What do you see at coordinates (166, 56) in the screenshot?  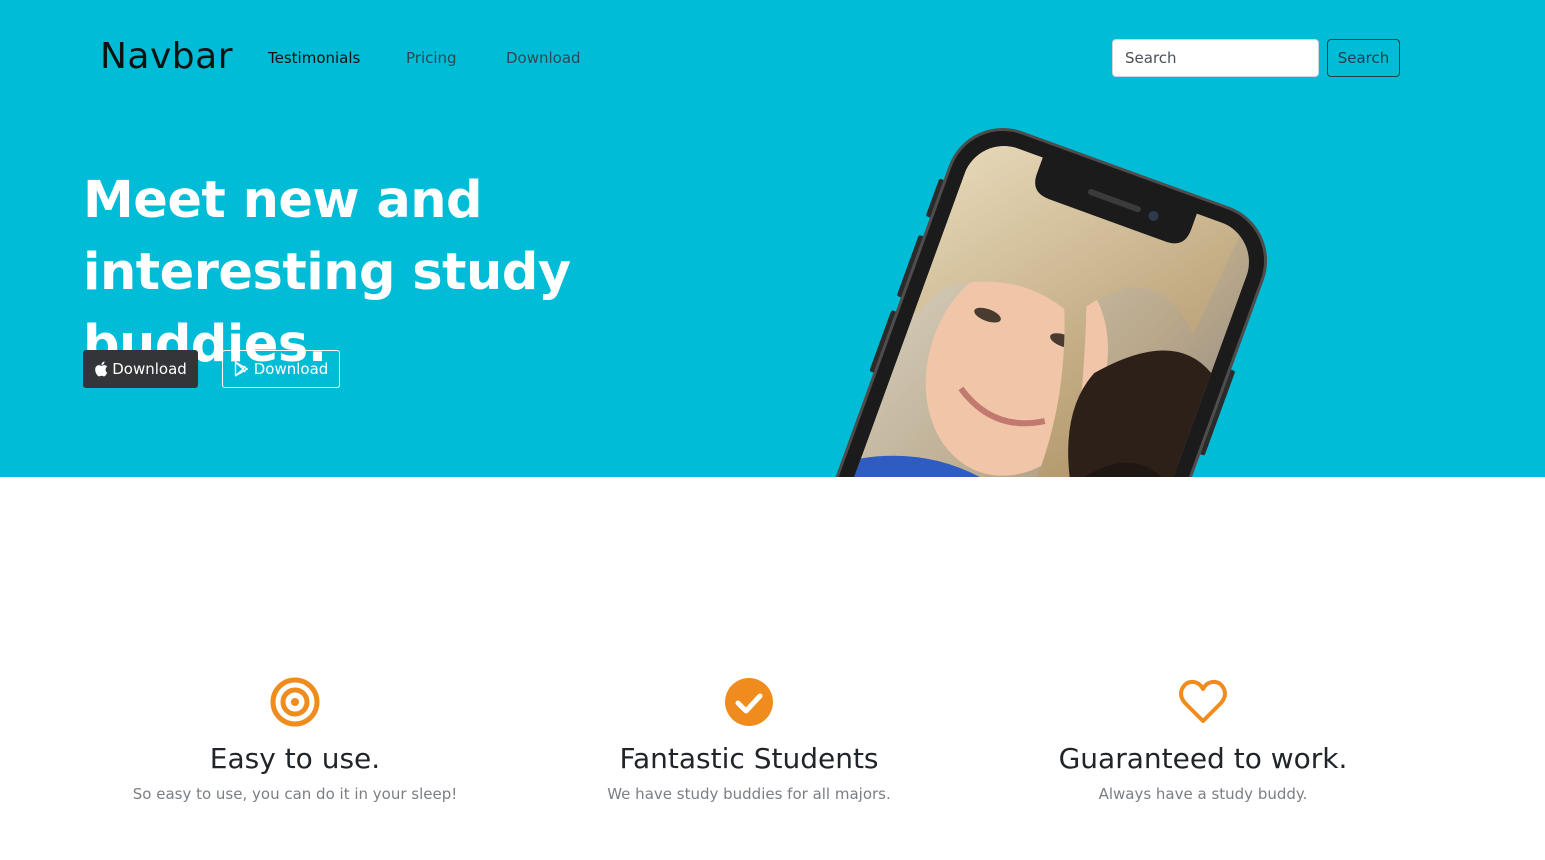 I see `navbar-brand: Navbar` at bounding box center [166, 56].